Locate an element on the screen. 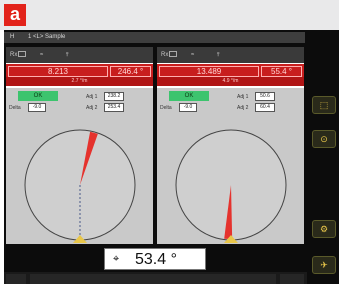 The image size is (339, 284). adj2-field: 60.4 is located at coordinates (265, 107).